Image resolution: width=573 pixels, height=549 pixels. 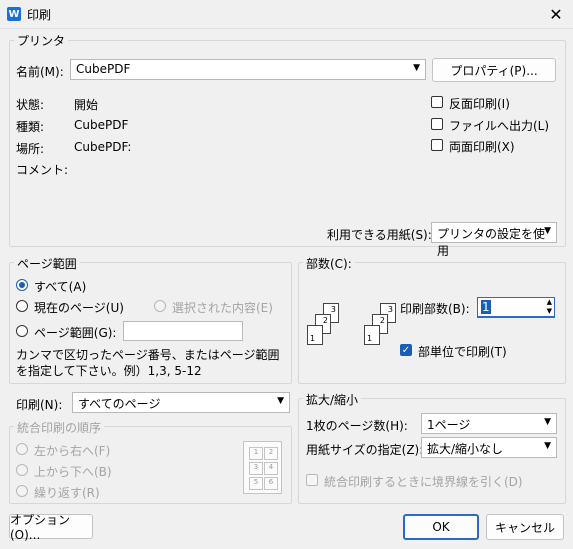 I want to click on order-left-right-radio, so click(x=22, y=449).